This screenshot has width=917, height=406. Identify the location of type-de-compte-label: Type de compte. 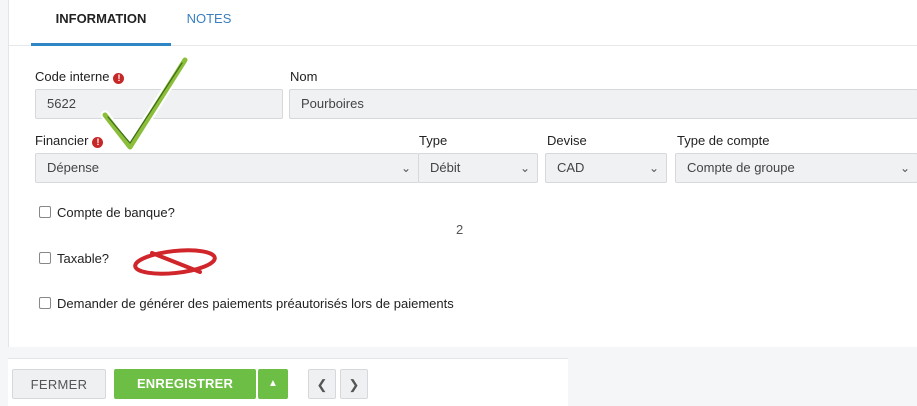
(723, 140).